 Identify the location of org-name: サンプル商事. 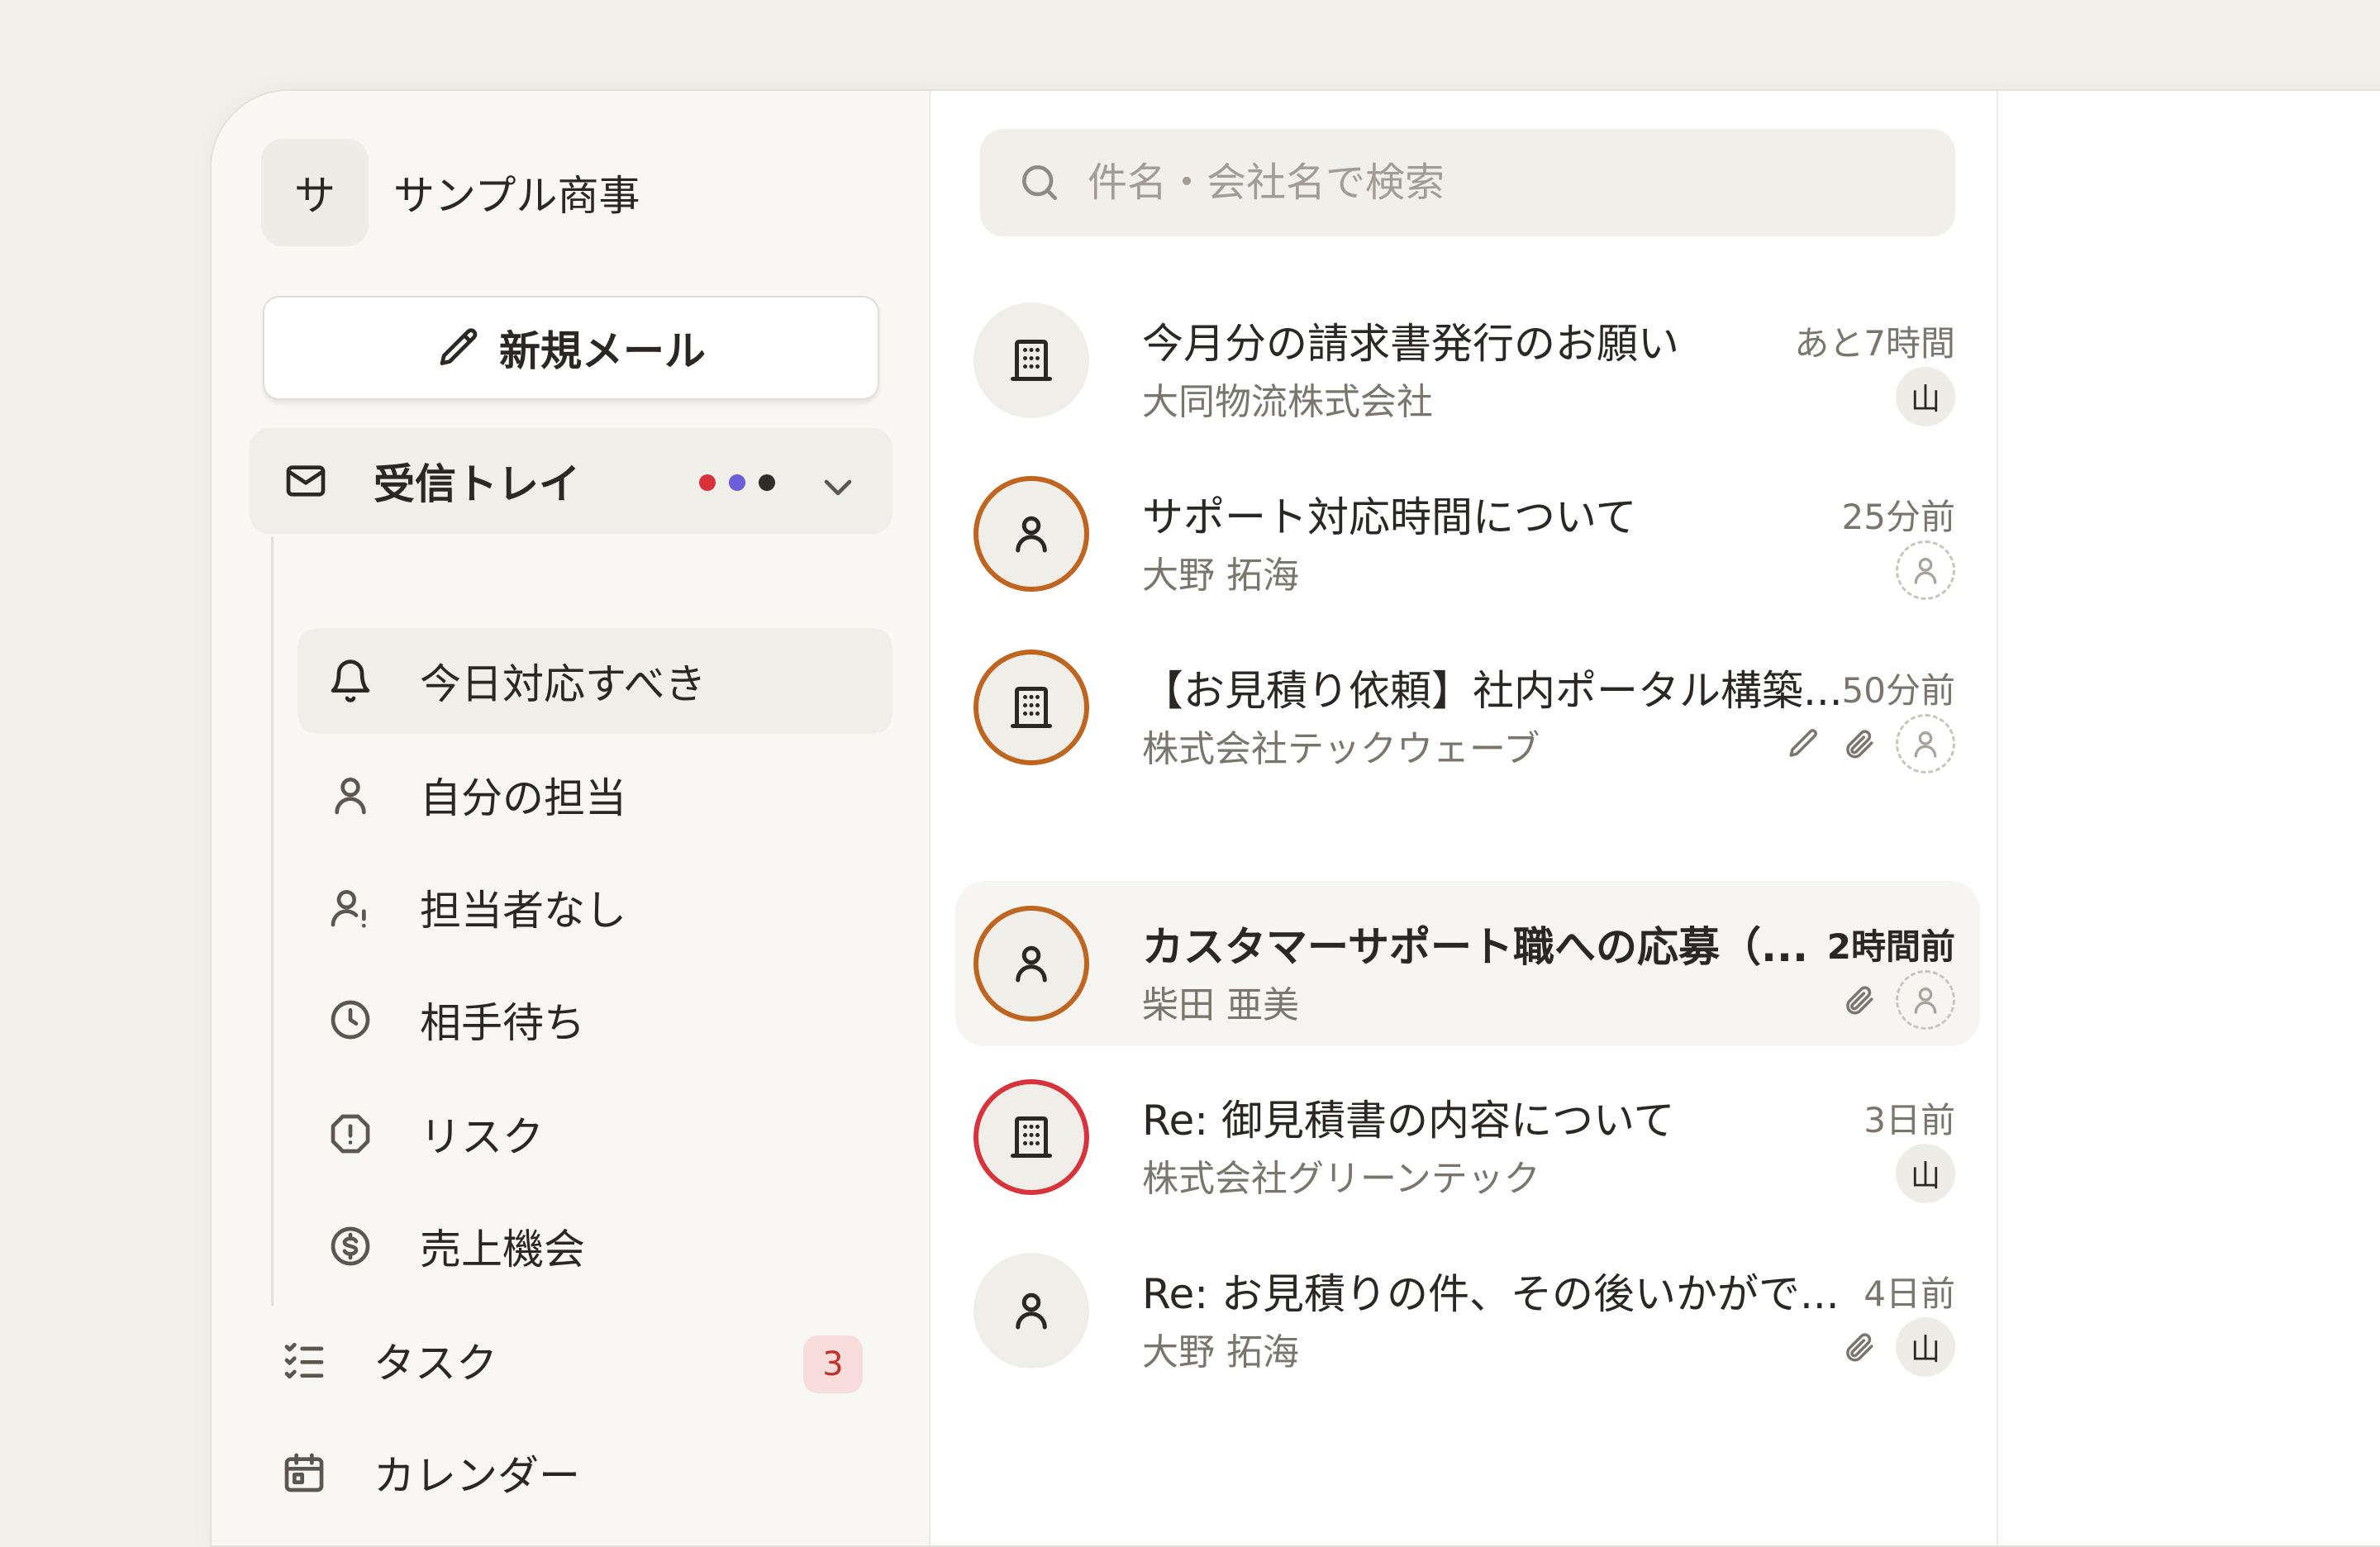
(516, 196).